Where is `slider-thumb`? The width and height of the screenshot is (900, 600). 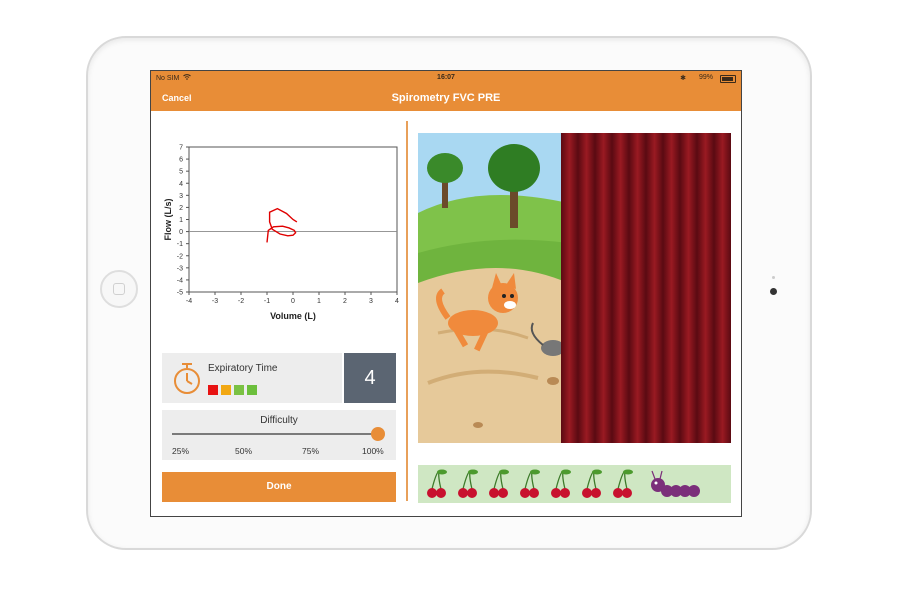 slider-thumb is located at coordinates (378, 434).